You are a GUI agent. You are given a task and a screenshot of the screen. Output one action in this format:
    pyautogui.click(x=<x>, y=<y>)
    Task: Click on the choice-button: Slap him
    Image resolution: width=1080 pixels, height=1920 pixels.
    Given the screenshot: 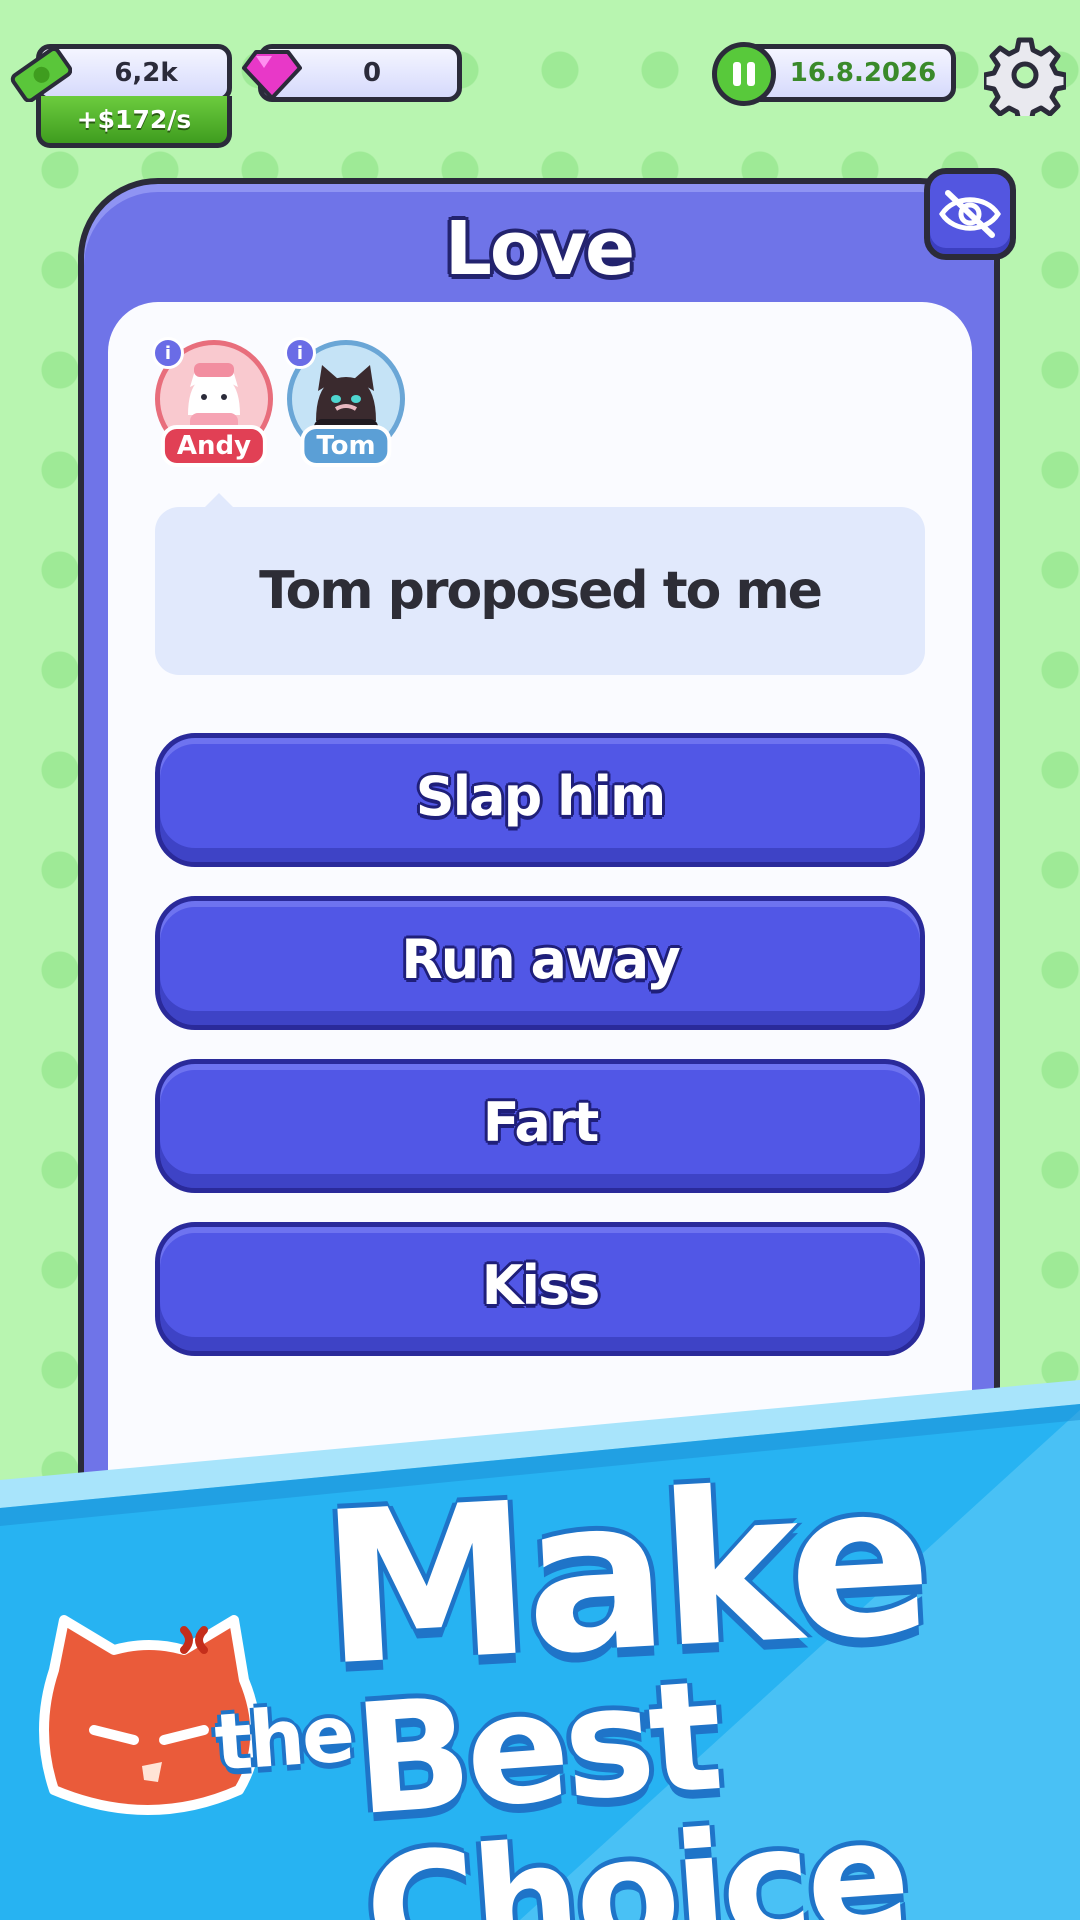 What is the action you would take?
    pyautogui.click(x=540, y=800)
    